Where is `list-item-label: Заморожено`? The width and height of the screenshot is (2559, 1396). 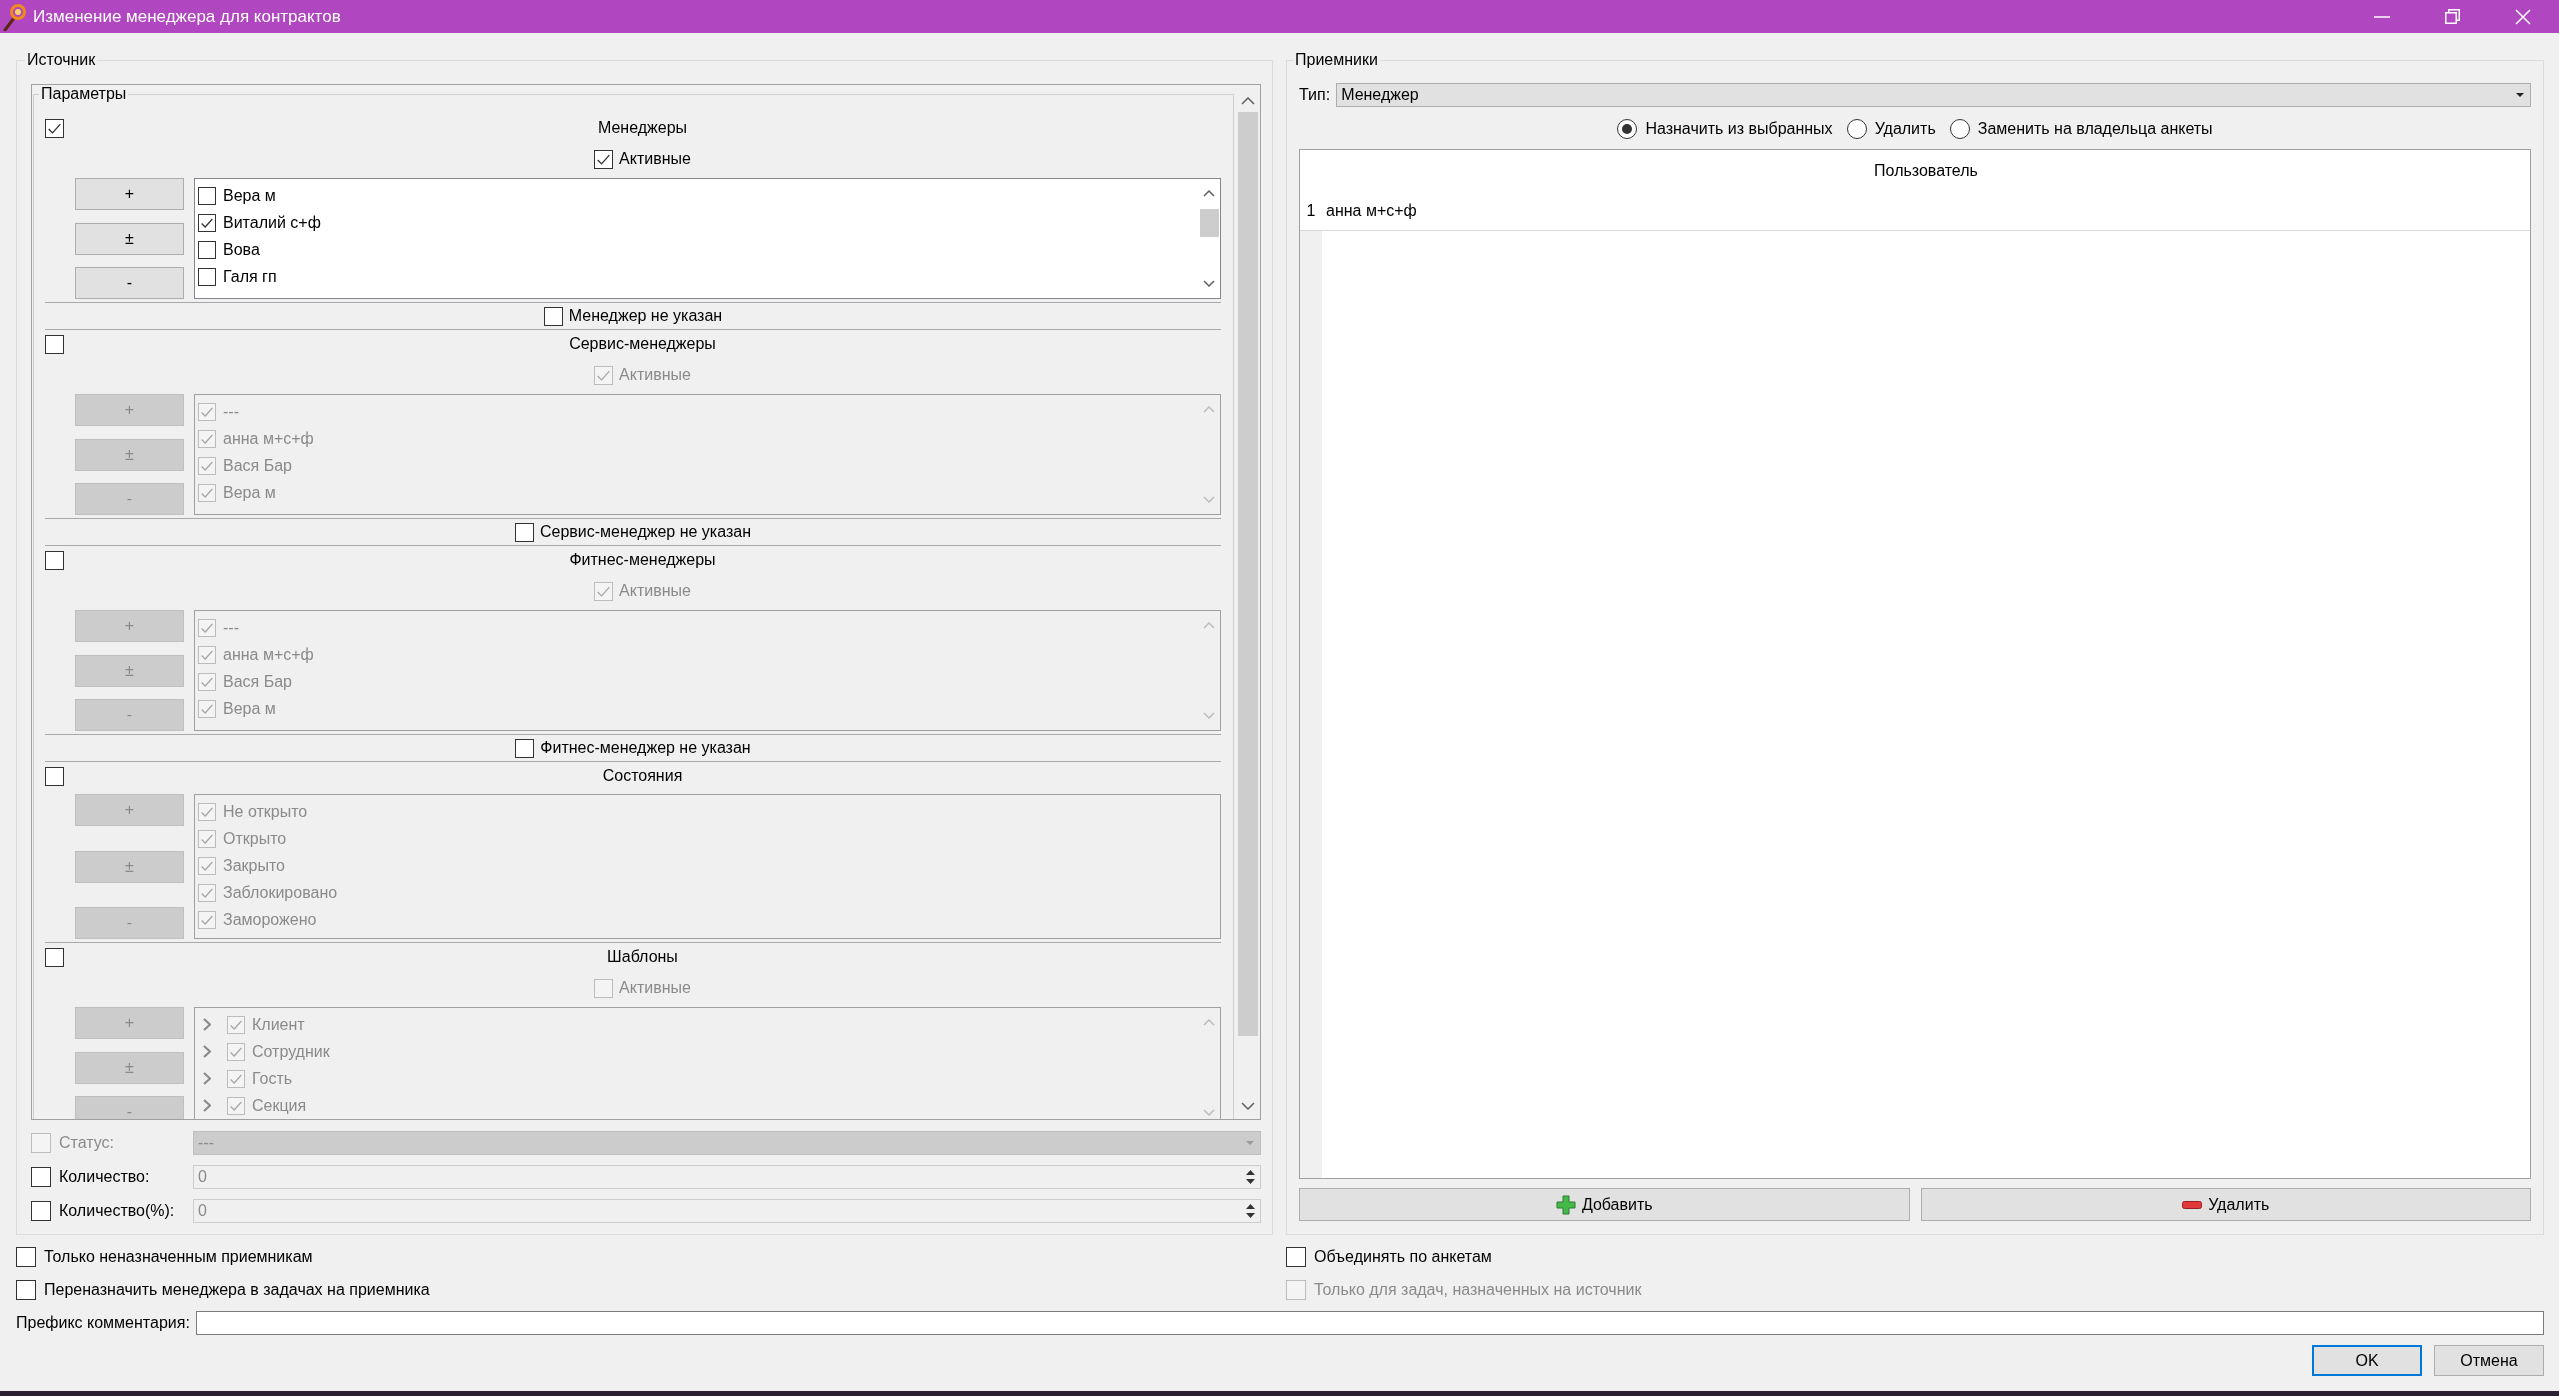 list-item-label: Заморожено is located at coordinates (270, 919).